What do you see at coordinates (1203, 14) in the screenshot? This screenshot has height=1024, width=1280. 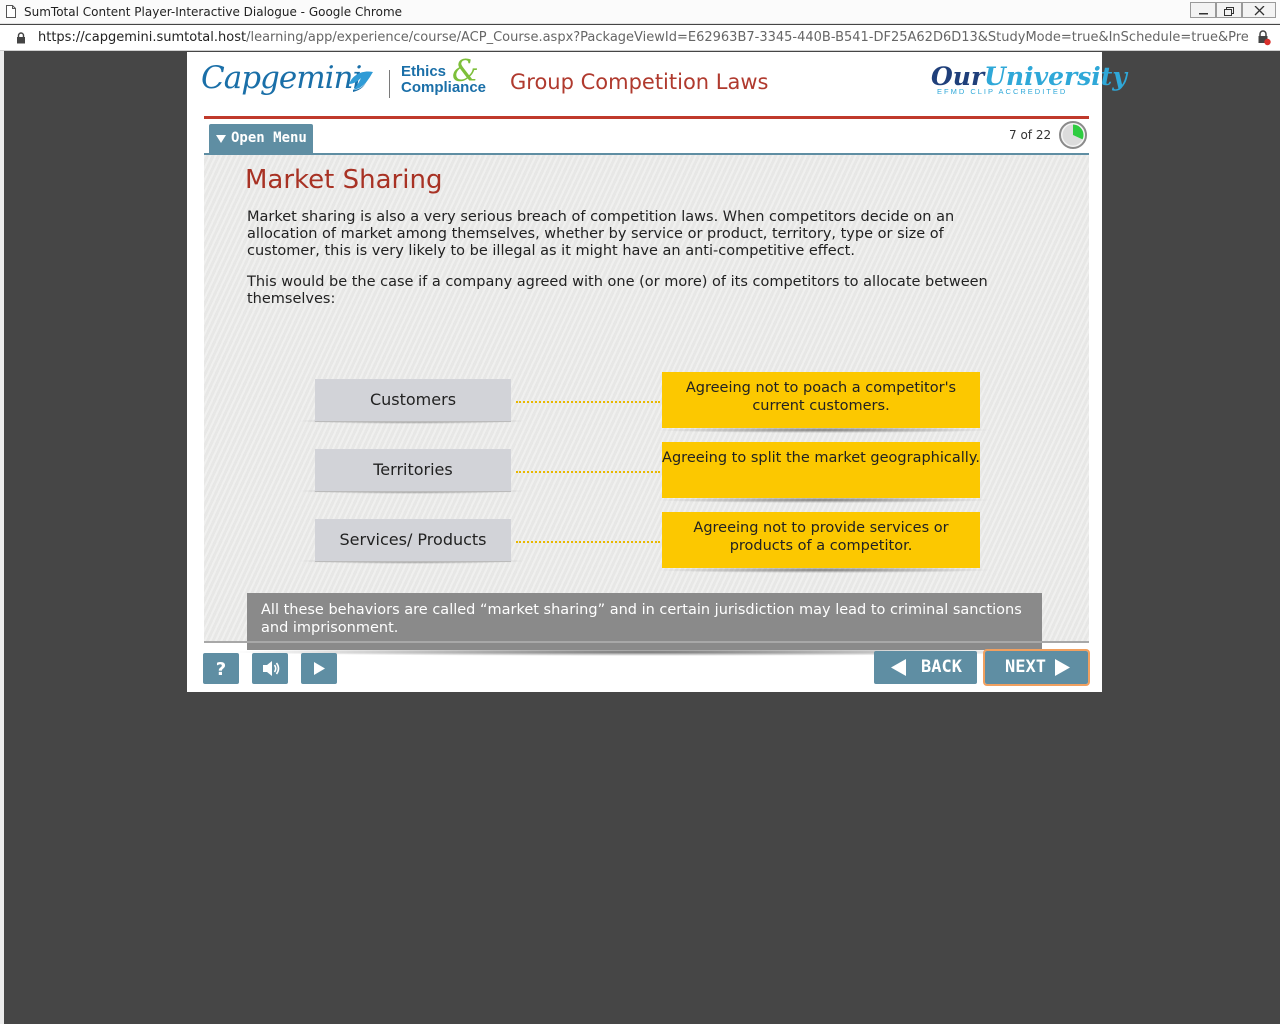 I see `minimize-icon` at bounding box center [1203, 14].